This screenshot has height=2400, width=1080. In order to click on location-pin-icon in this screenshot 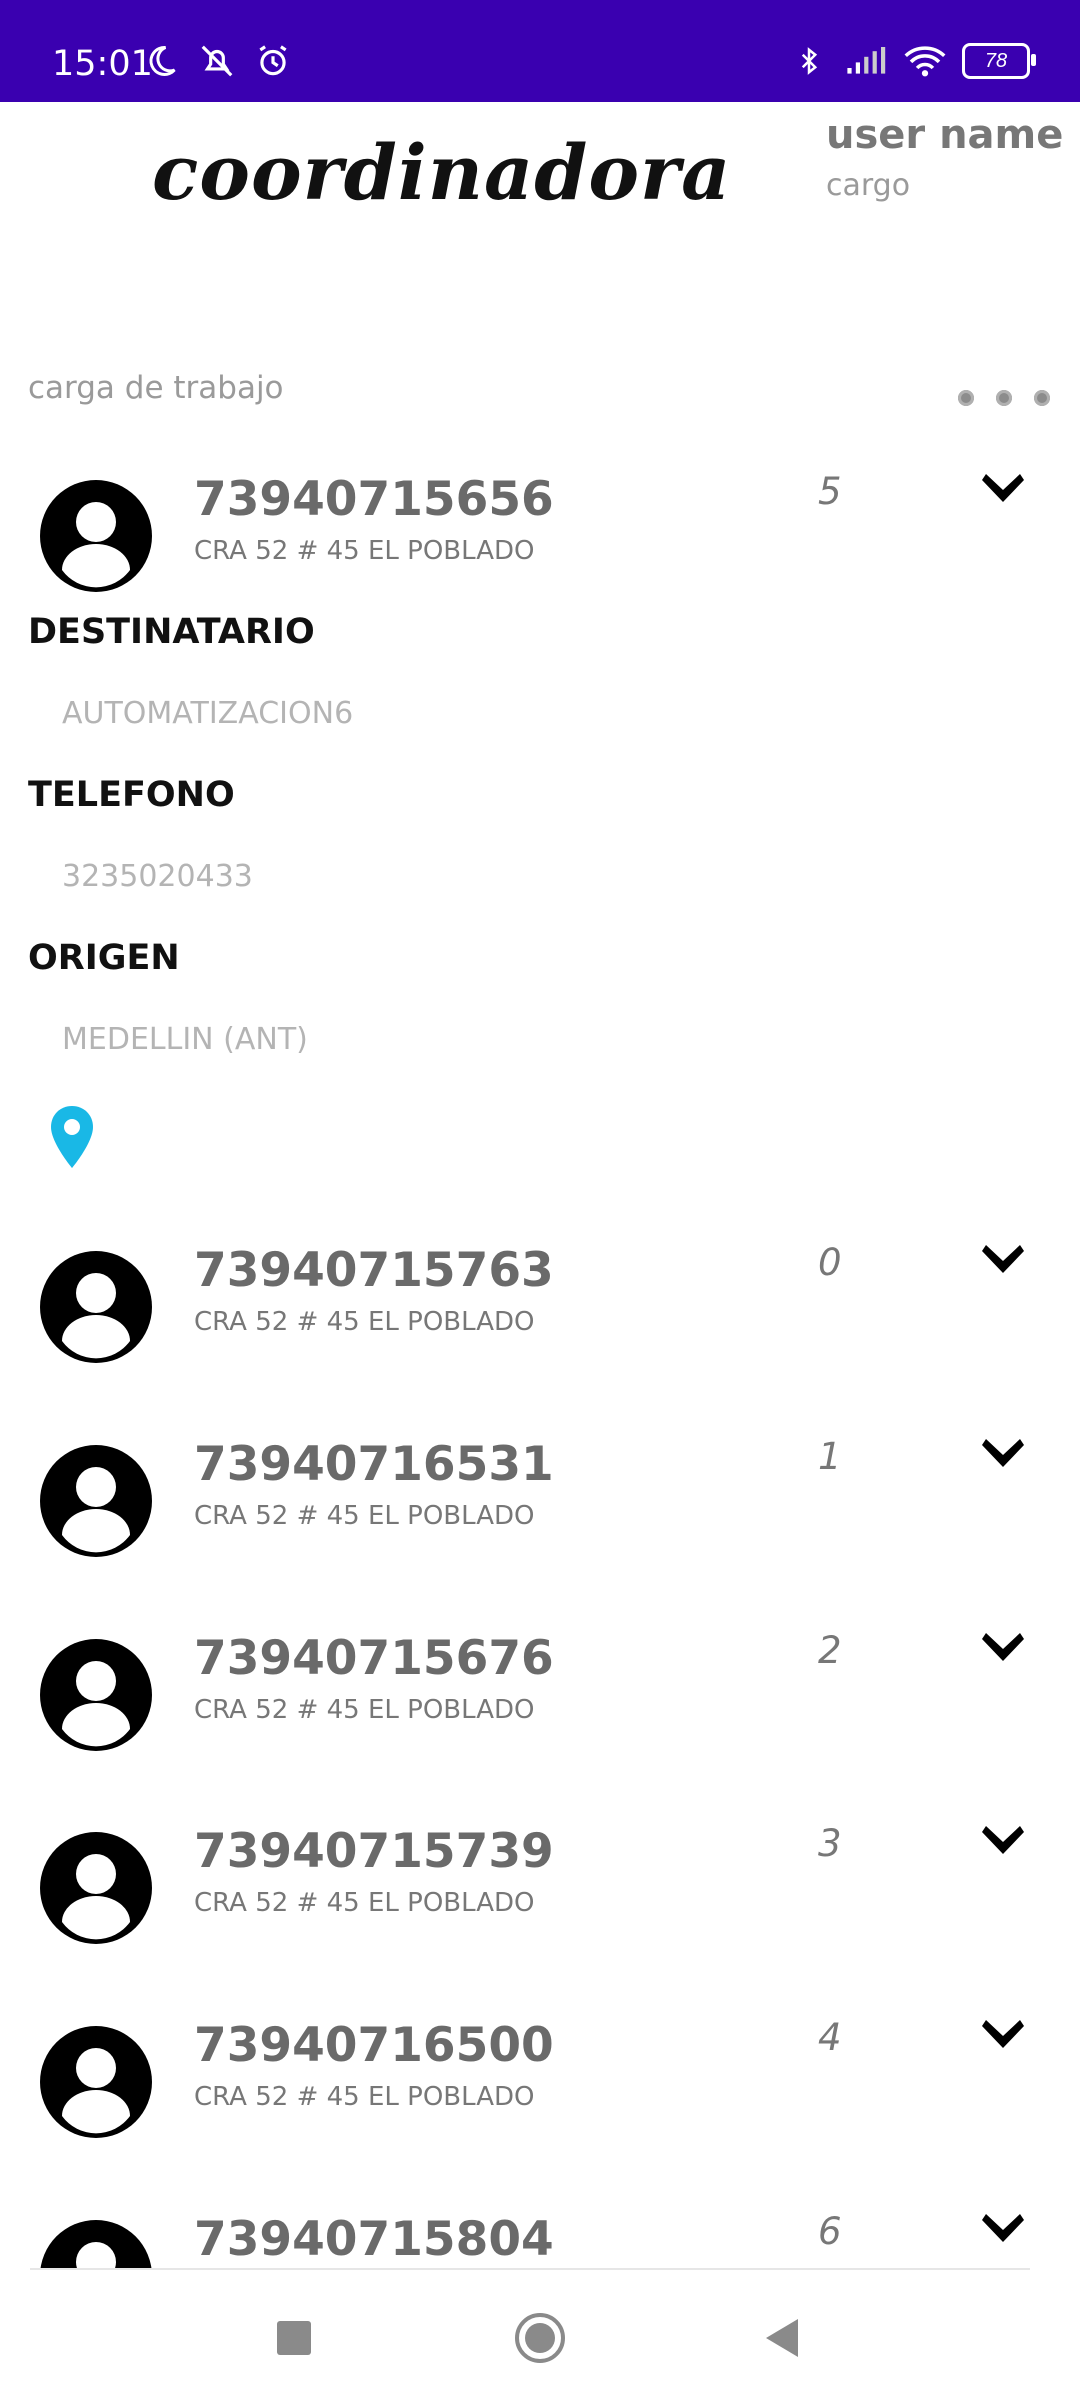, I will do `click(72, 1137)`.